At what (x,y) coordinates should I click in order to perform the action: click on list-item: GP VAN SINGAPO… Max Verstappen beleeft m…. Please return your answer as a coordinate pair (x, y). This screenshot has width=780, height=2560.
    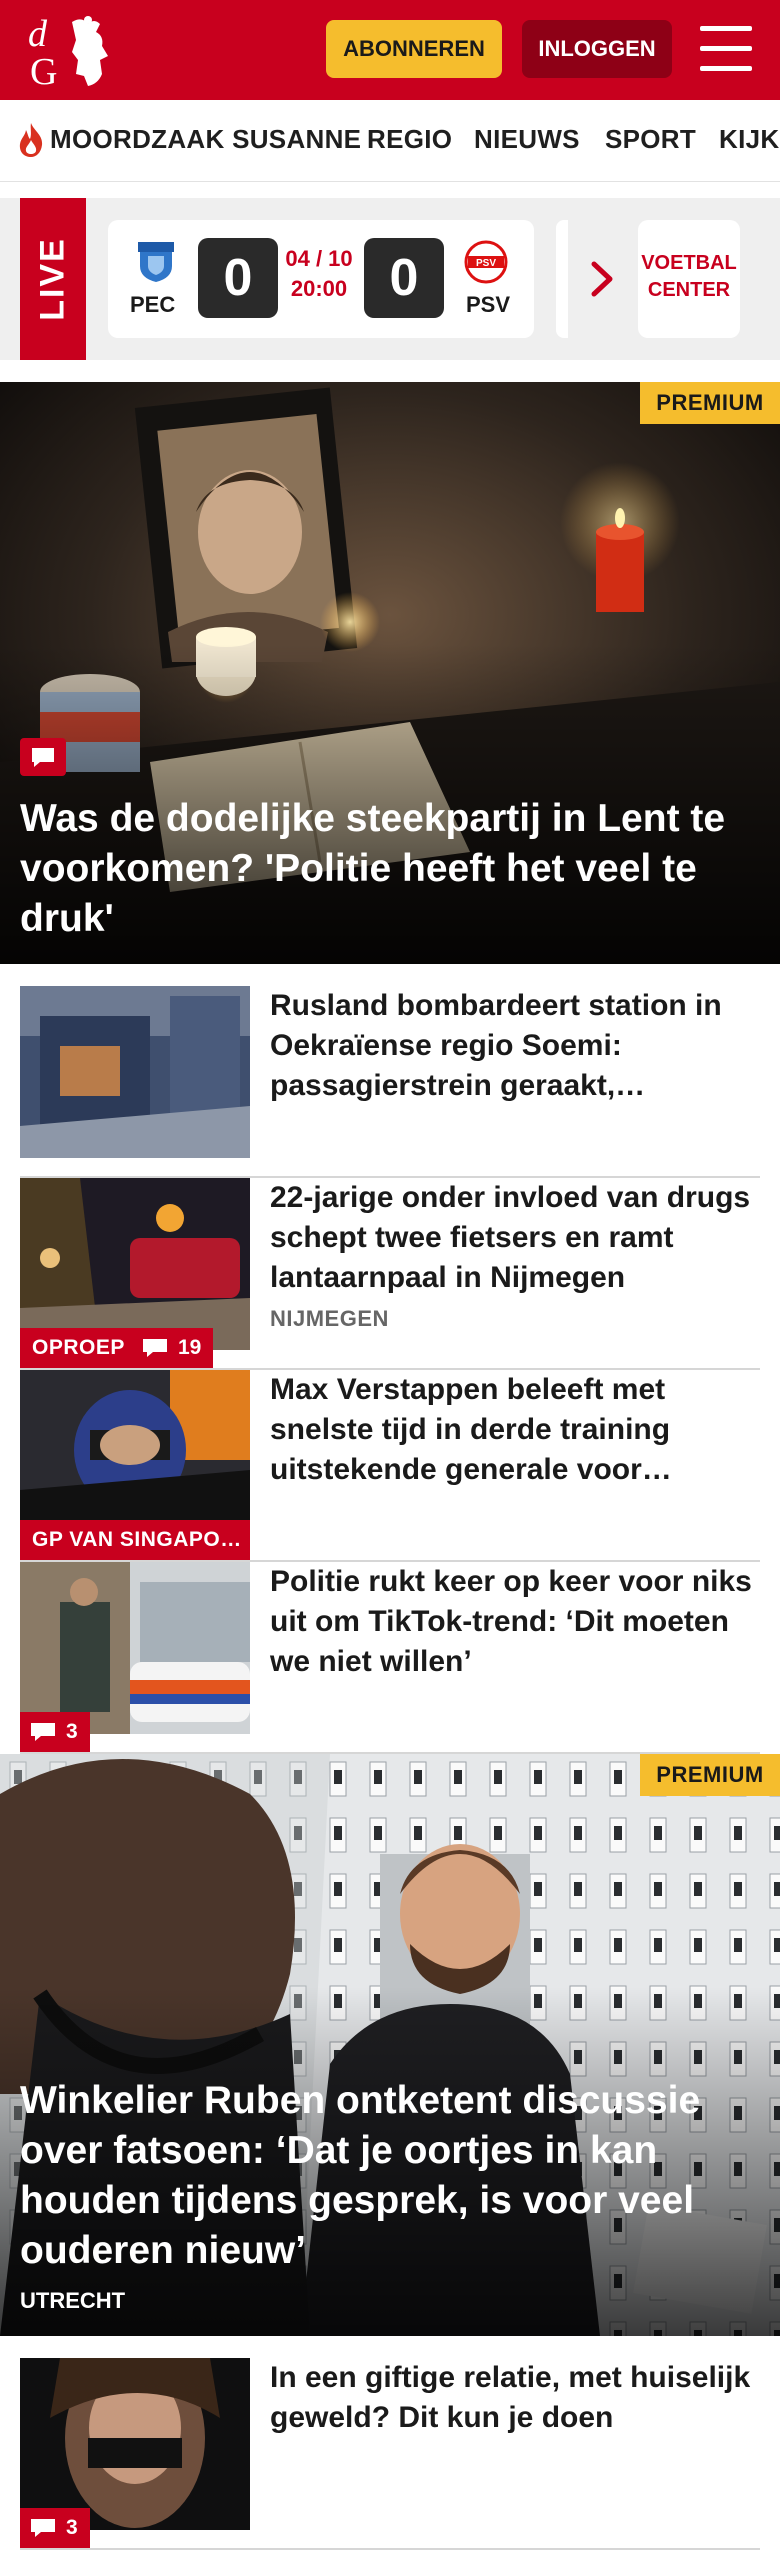
    Looking at the image, I should click on (390, 1466).